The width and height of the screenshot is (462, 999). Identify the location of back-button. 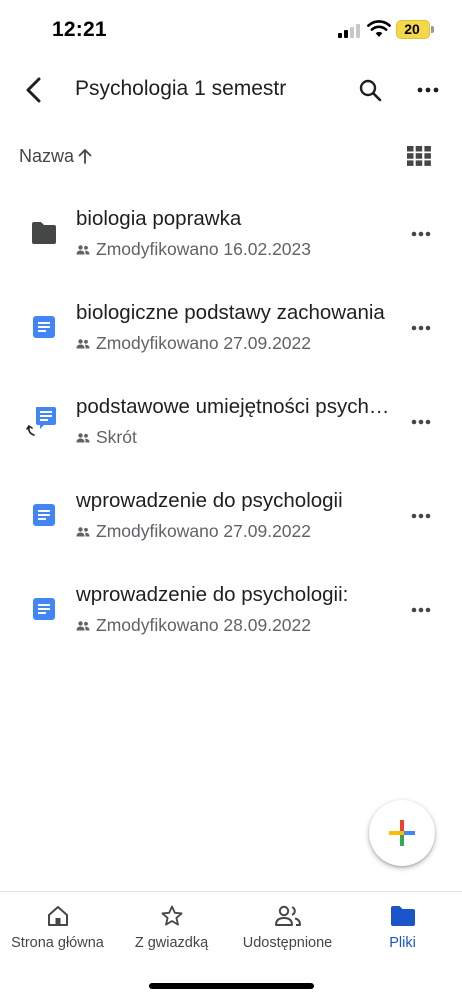
(34, 90).